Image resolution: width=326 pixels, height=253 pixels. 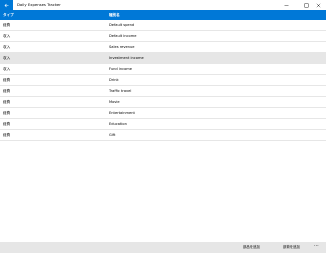 I want to click on table-row: 経費 Traffic travel, so click(x=163, y=91).